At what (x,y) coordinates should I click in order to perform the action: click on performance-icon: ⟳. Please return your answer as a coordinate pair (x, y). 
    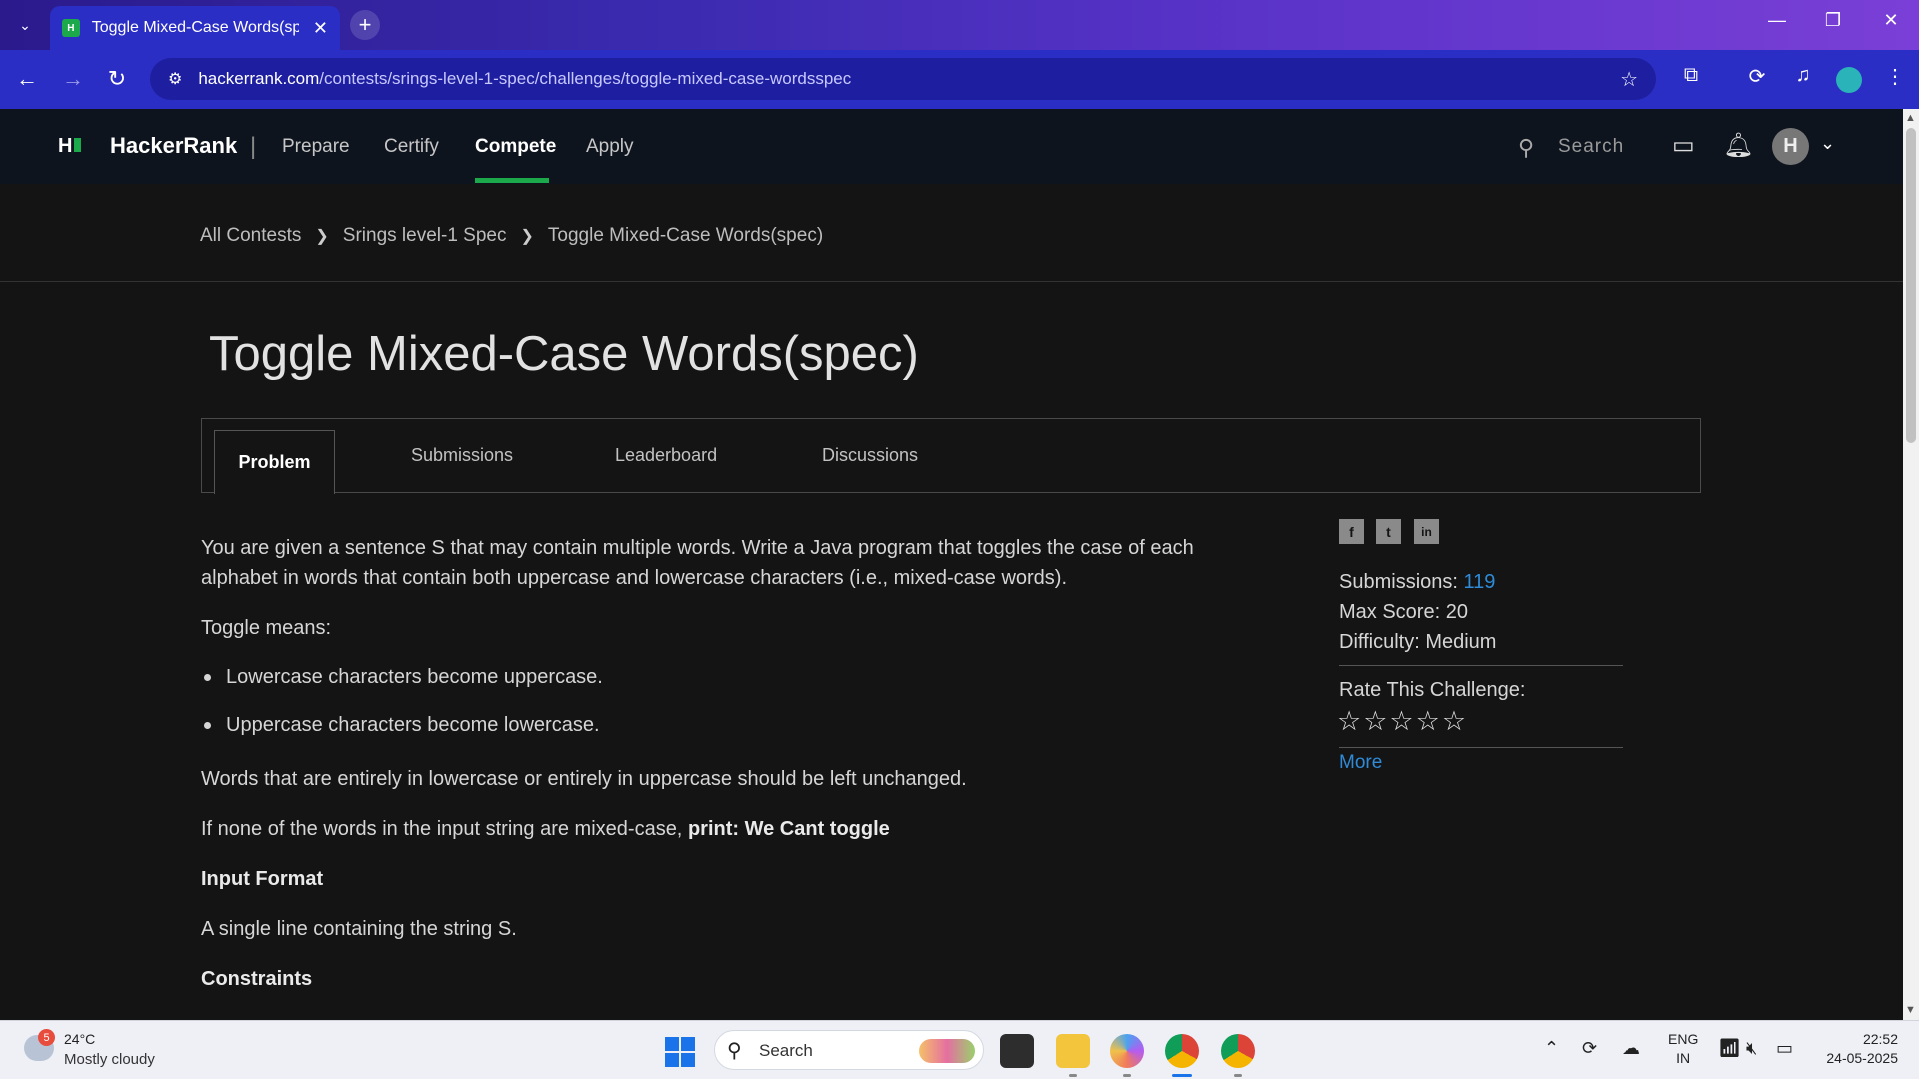
    Looking at the image, I should click on (1757, 76).